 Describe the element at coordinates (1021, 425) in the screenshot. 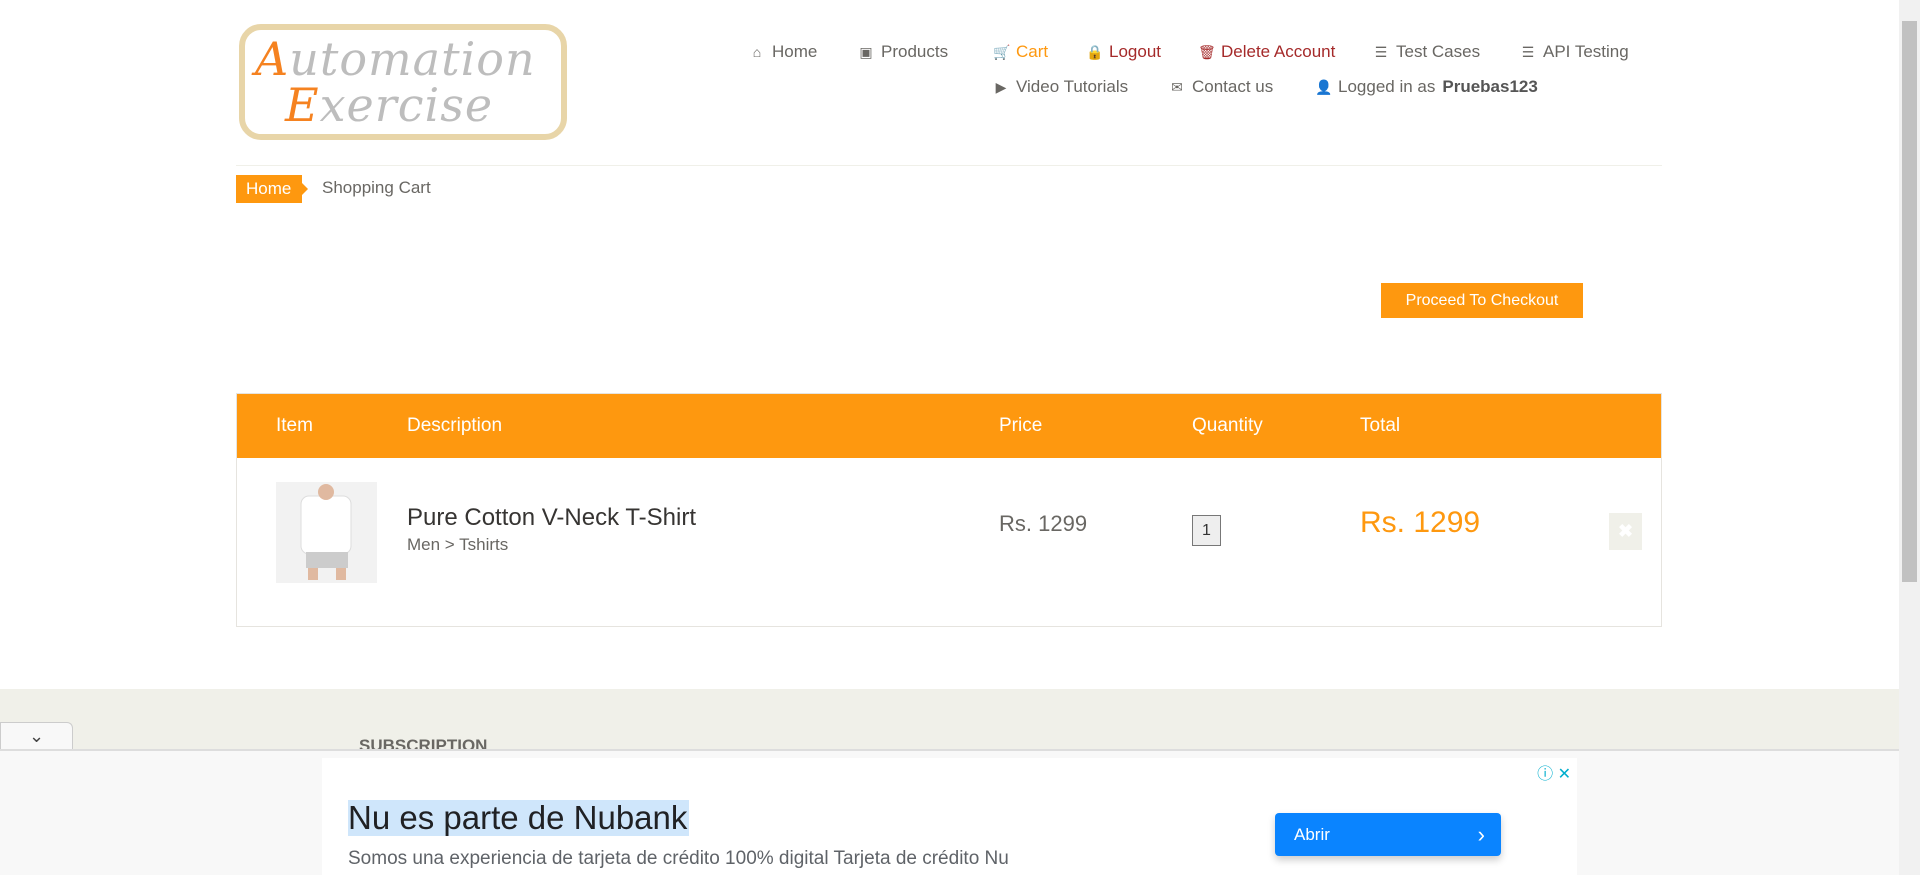

I see `header-price: Price` at that location.